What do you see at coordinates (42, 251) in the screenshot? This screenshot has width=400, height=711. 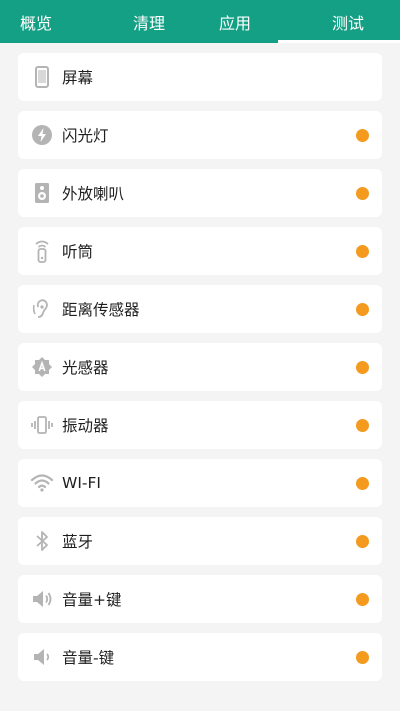 I see `earpiece-icon` at bounding box center [42, 251].